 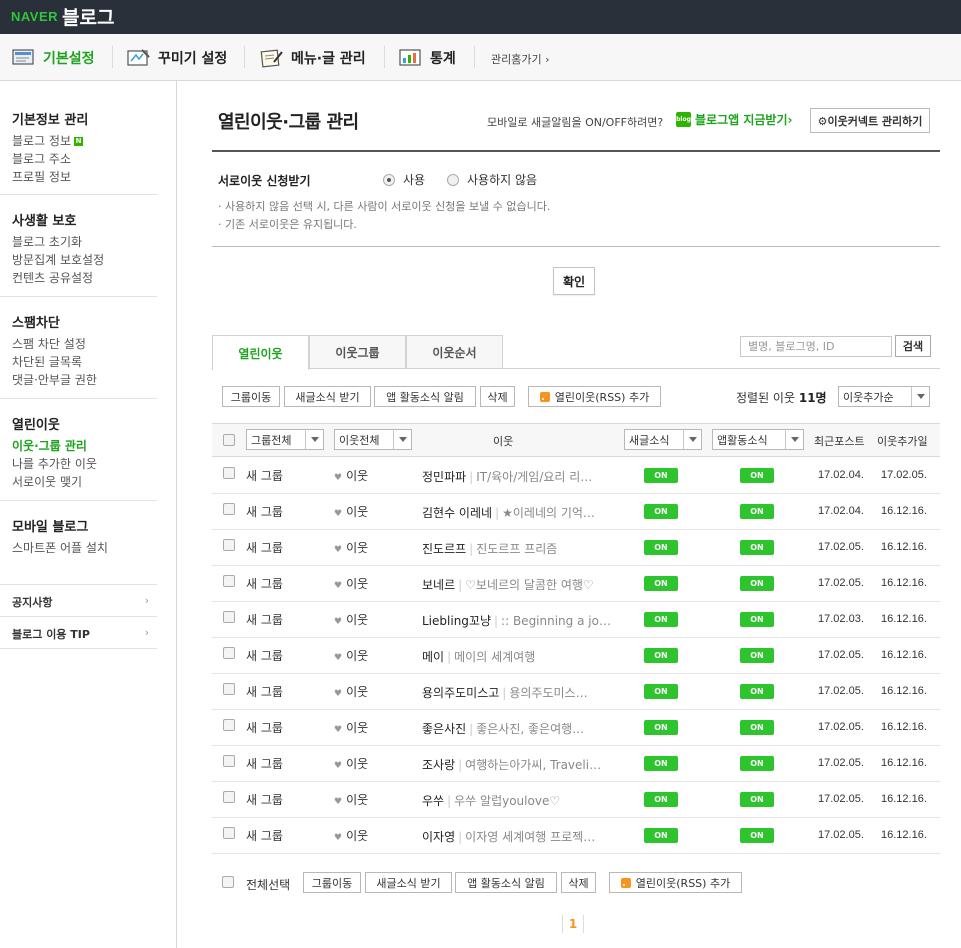 I want to click on app-alert-button: 앱 활동소식 알림, so click(x=425, y=396).